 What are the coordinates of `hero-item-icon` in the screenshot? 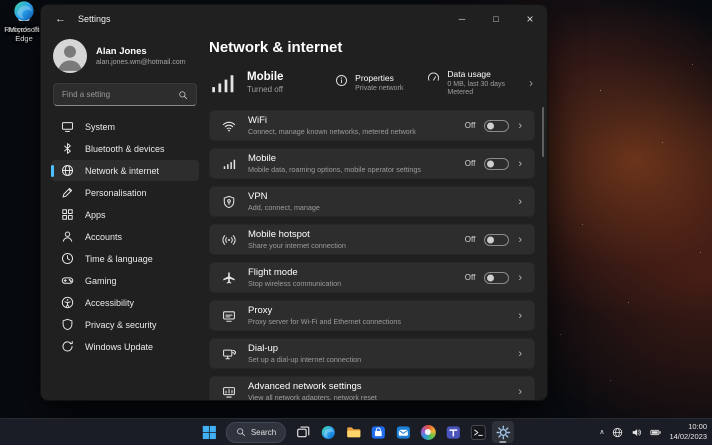 It's located at (433, 76).